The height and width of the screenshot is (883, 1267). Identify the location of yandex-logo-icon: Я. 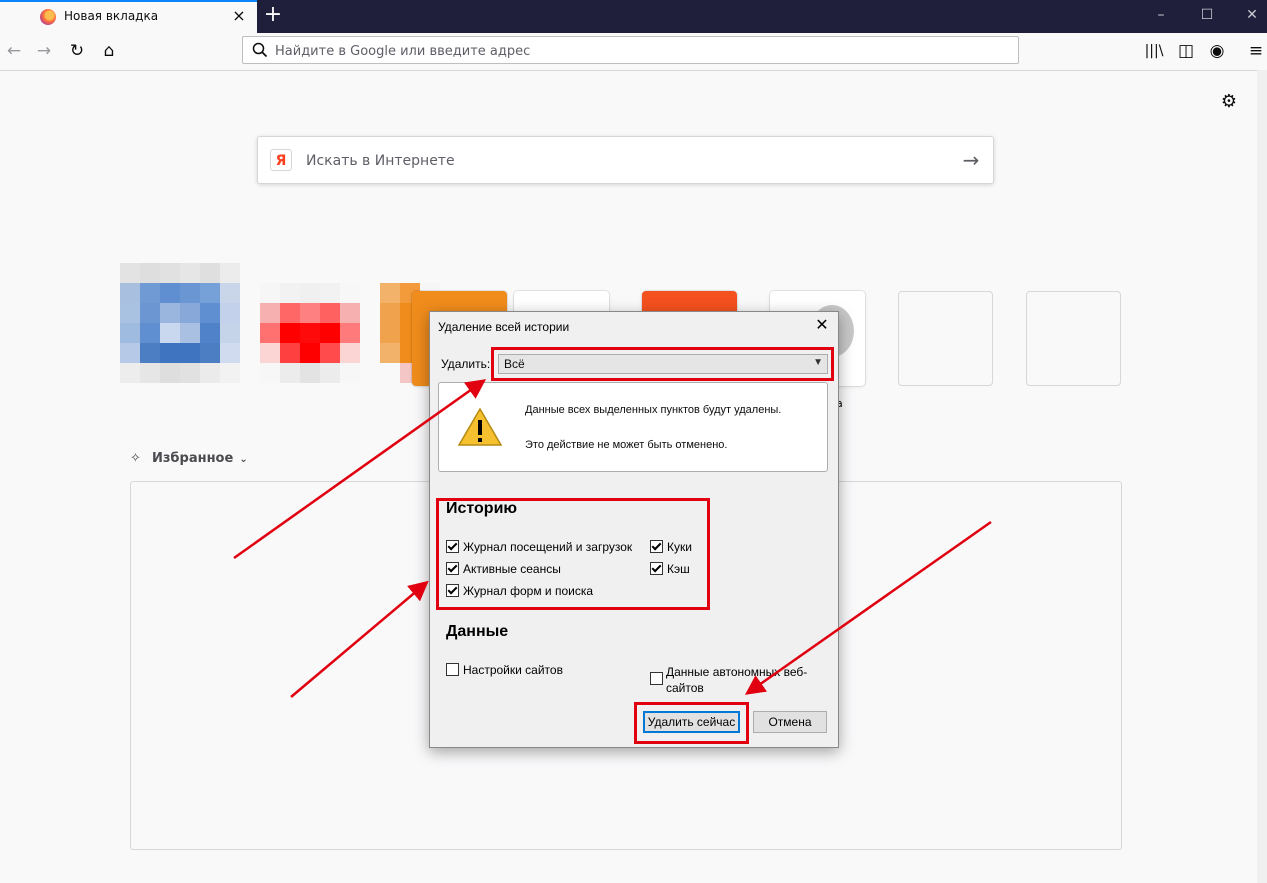
(281, 160).